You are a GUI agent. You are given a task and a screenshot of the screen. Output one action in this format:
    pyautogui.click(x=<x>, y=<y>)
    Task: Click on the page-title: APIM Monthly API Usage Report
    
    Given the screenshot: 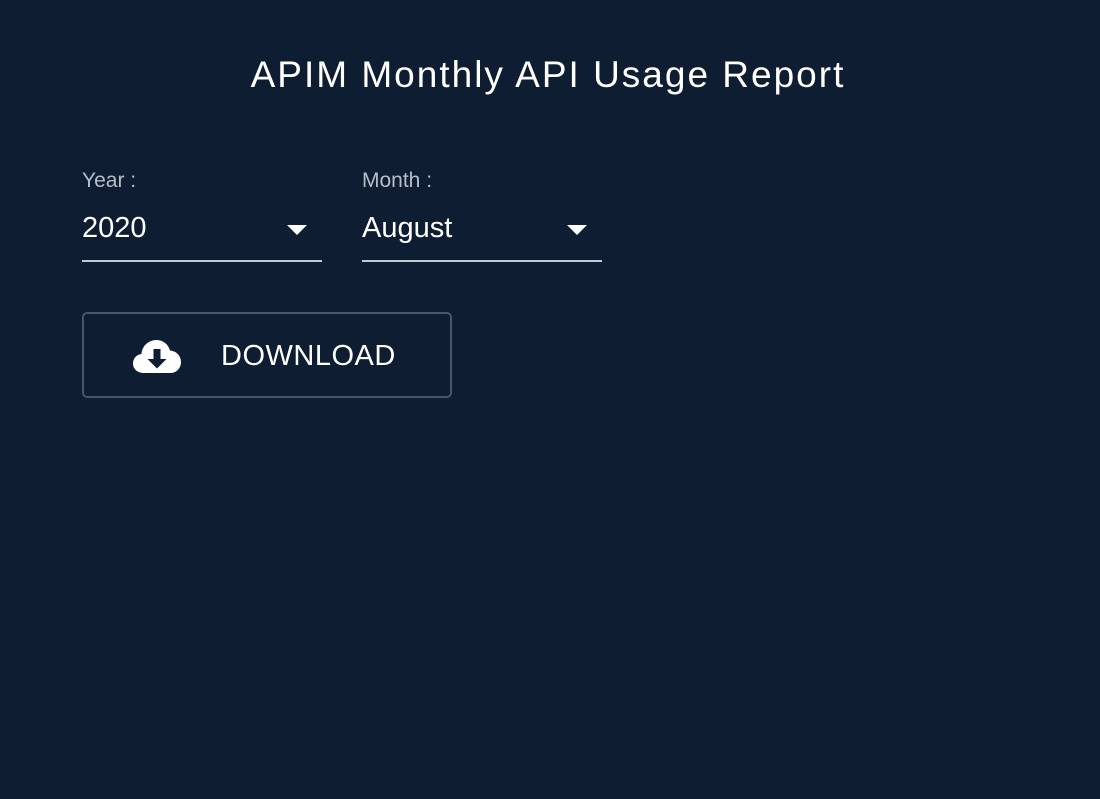 What is the action you would take?
    pyautogui.click(x=548, y=74)
    